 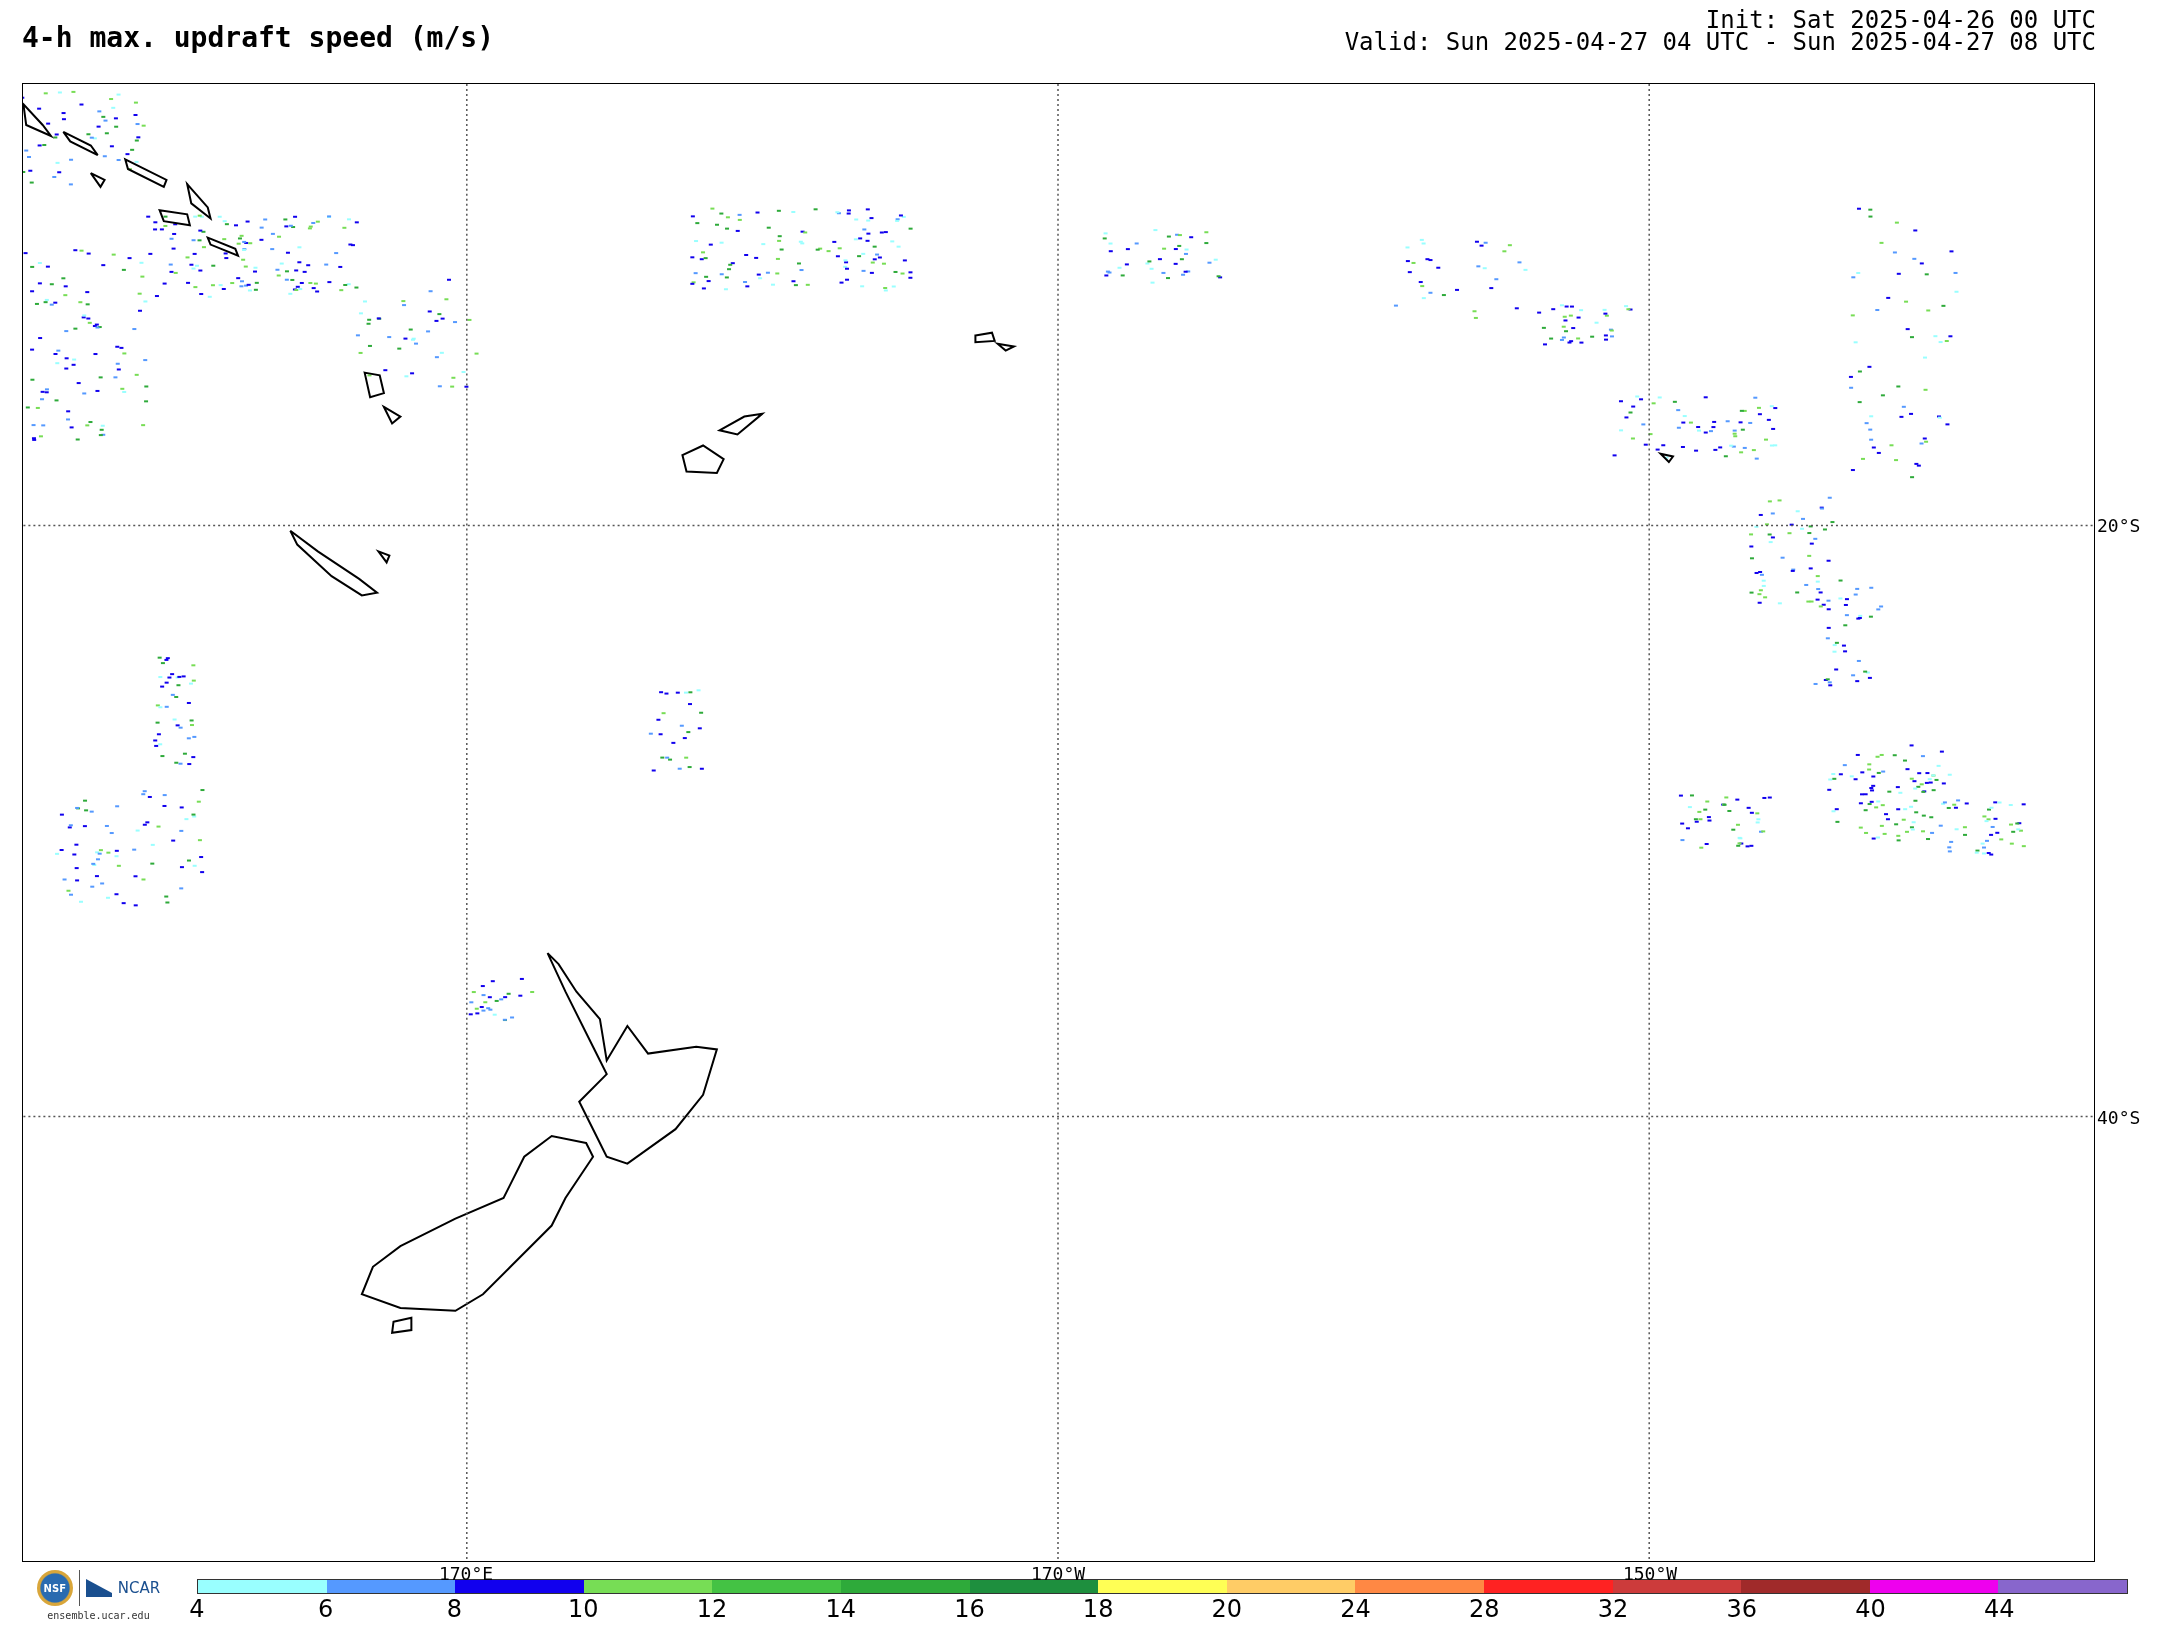 I want to click on colorbar-tick-label: 4, so click(x=197, y=1609).